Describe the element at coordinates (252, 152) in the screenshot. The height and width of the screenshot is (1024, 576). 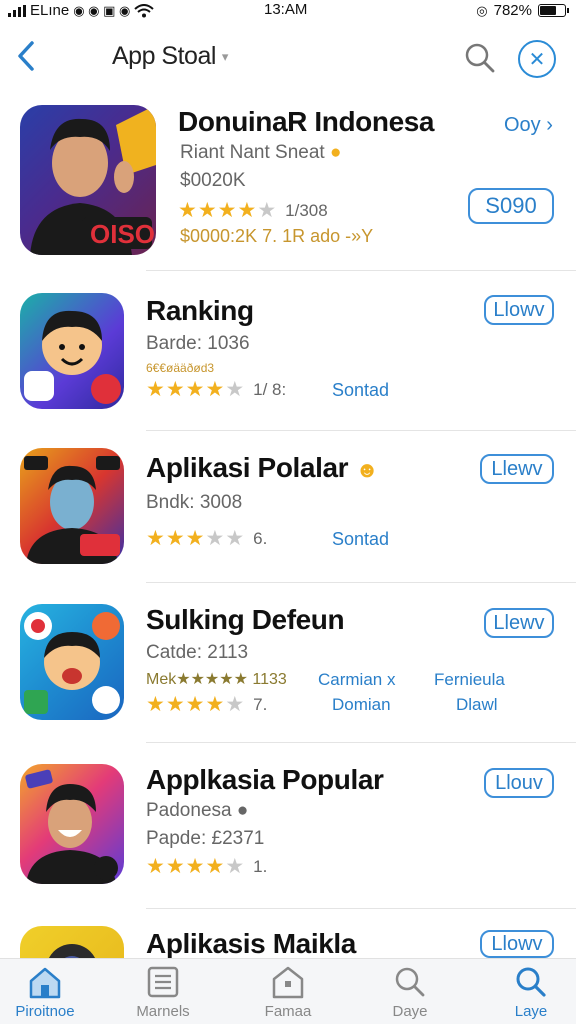
I see `developer-text: Riant Nant Sneat` at that location.